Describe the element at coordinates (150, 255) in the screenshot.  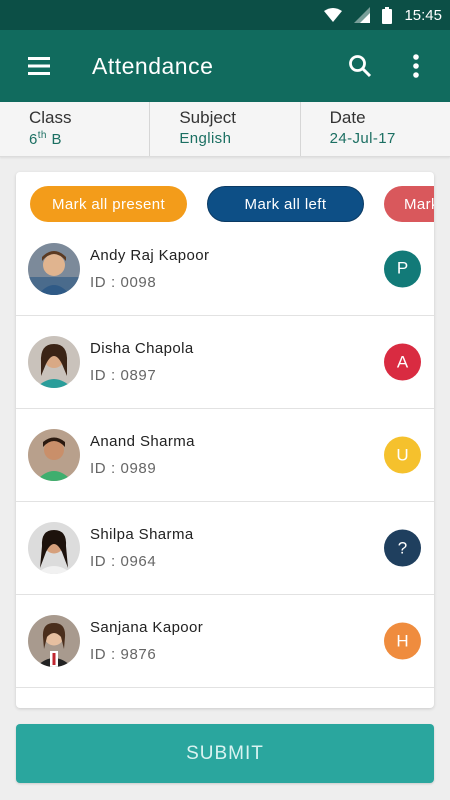
I see `student-name: Andy Raj Kapoor` at that location.